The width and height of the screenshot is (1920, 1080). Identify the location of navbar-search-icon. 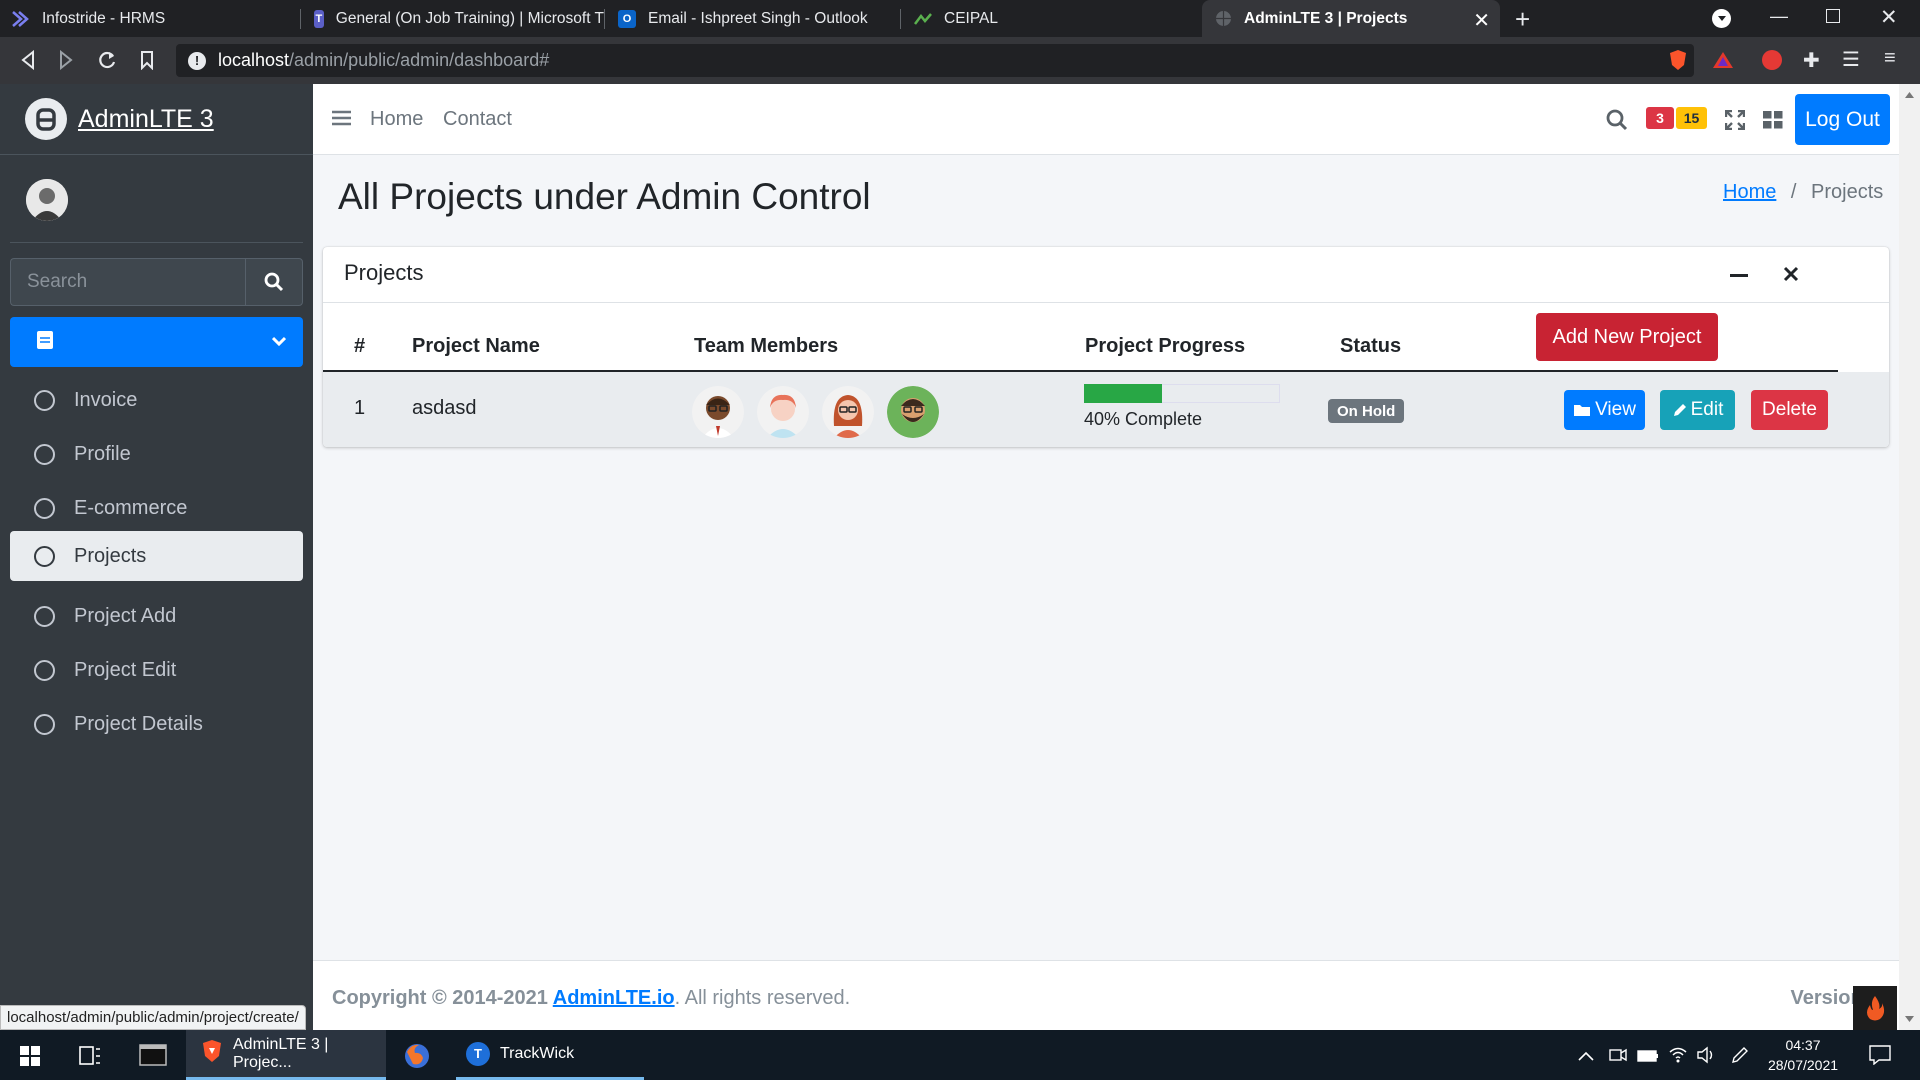
(1617, 122).